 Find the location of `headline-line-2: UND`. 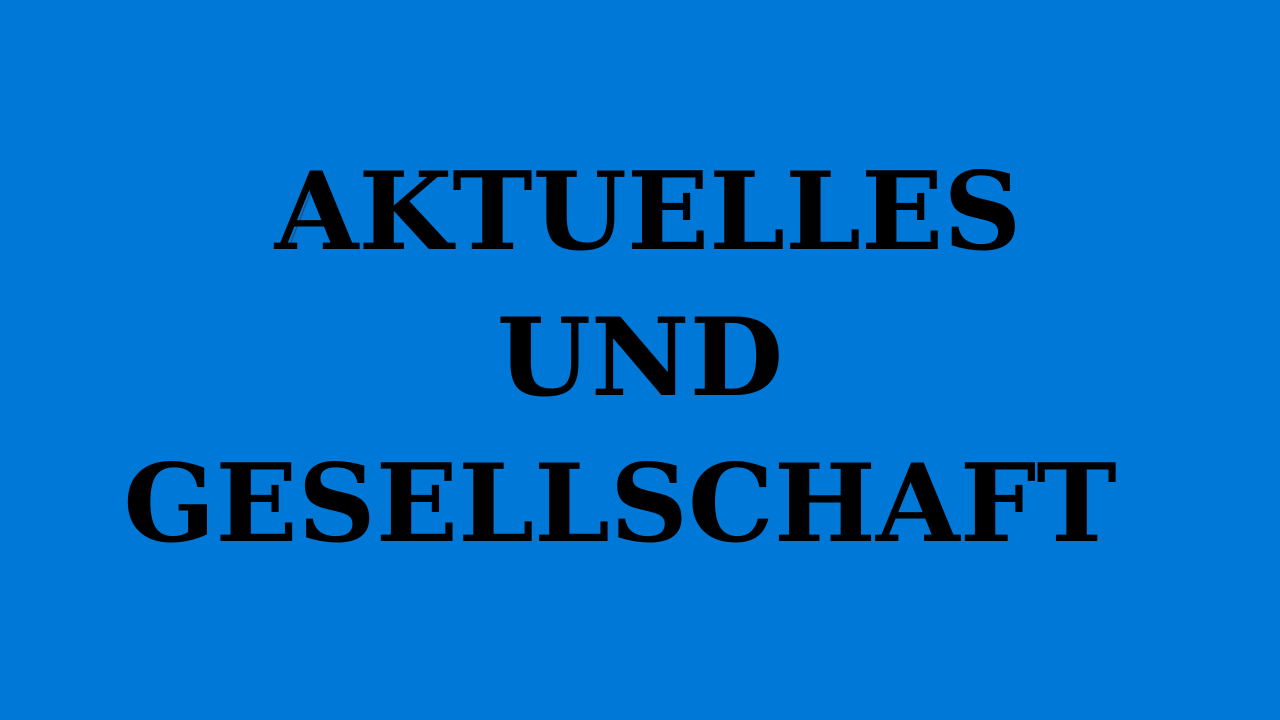

headline-line-2: UND is located at coordinates (640, 358).